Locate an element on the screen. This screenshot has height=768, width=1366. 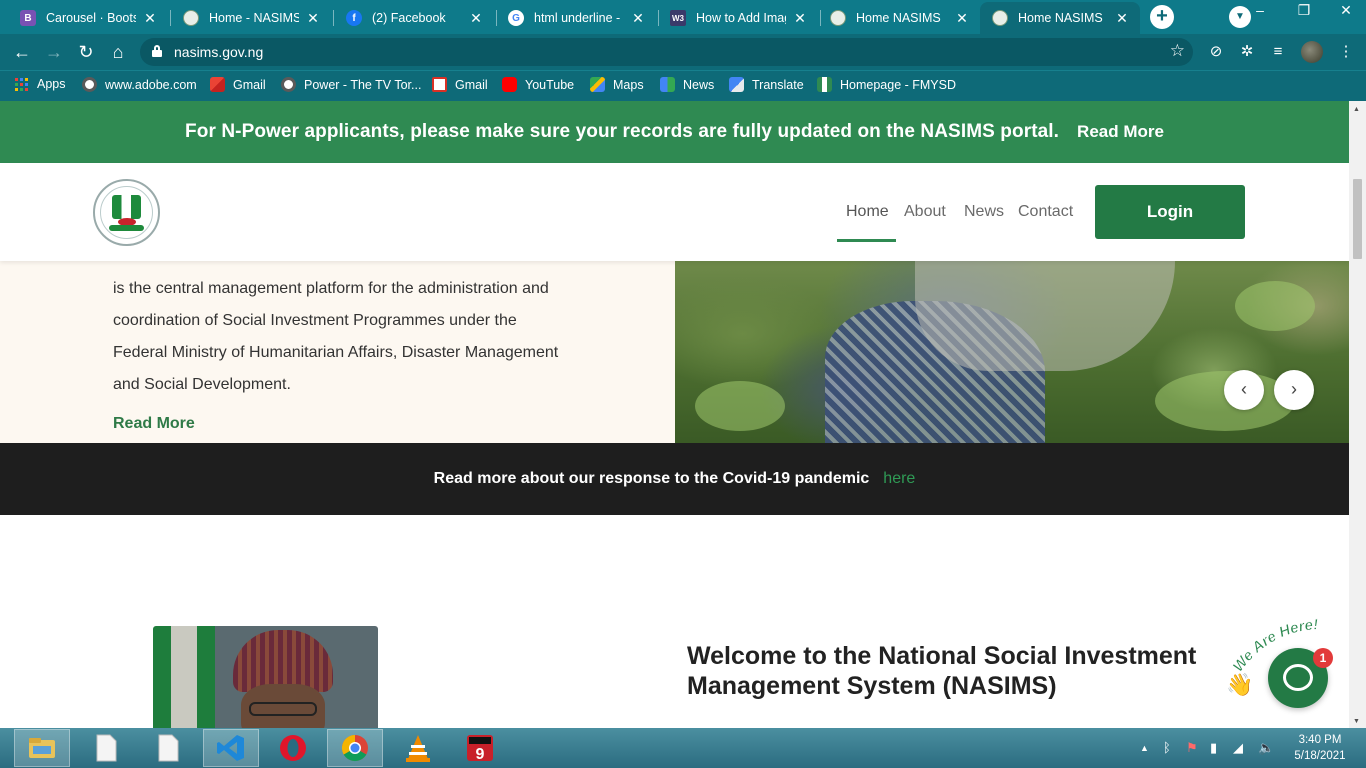
vscode-icon is located at coordinates (231, 748).